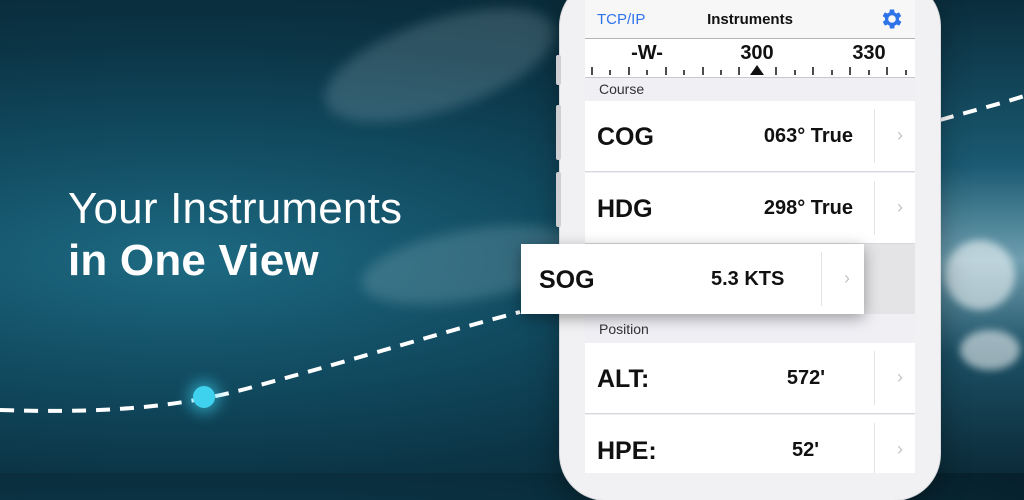 This screenshot has width=1024, height=500. I want to click on gear-icon, so click(892, 19).